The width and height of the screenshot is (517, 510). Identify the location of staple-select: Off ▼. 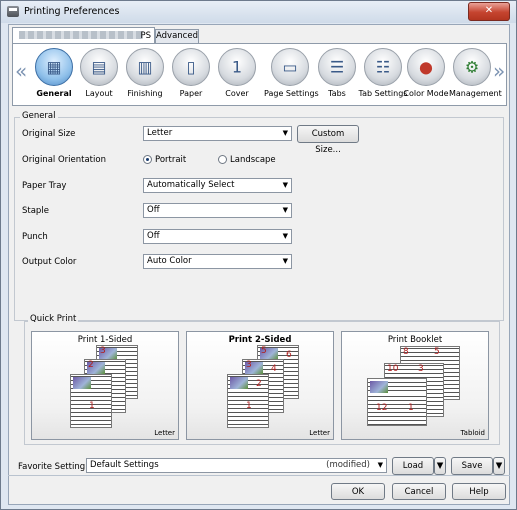
(217, 210).